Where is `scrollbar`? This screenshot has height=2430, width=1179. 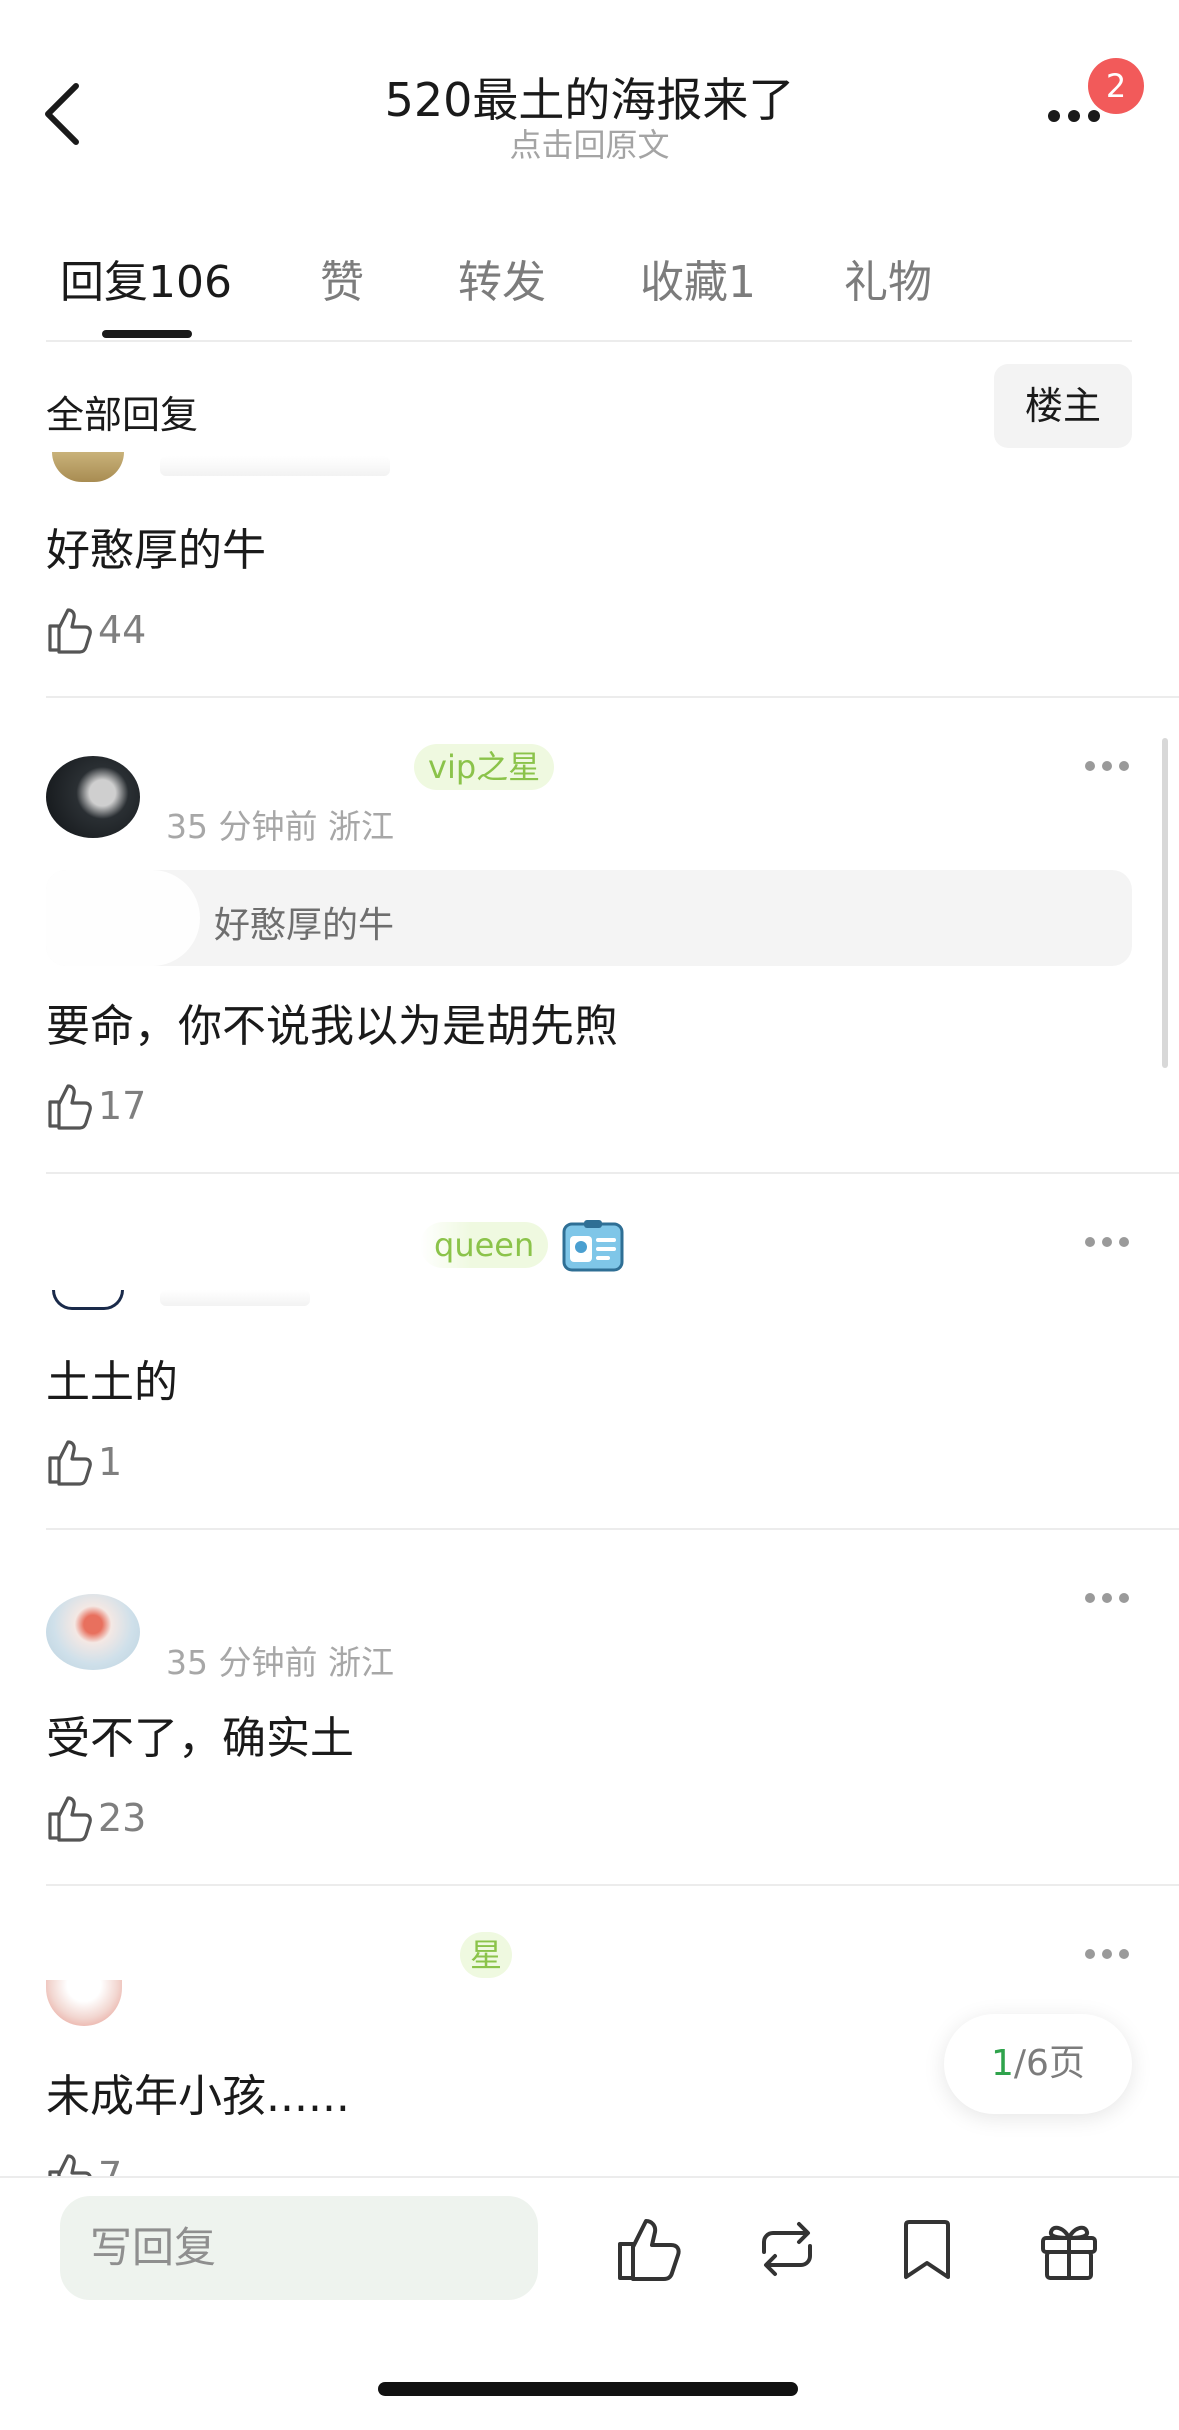
scrollbar is located at coordinates (1165, 903).